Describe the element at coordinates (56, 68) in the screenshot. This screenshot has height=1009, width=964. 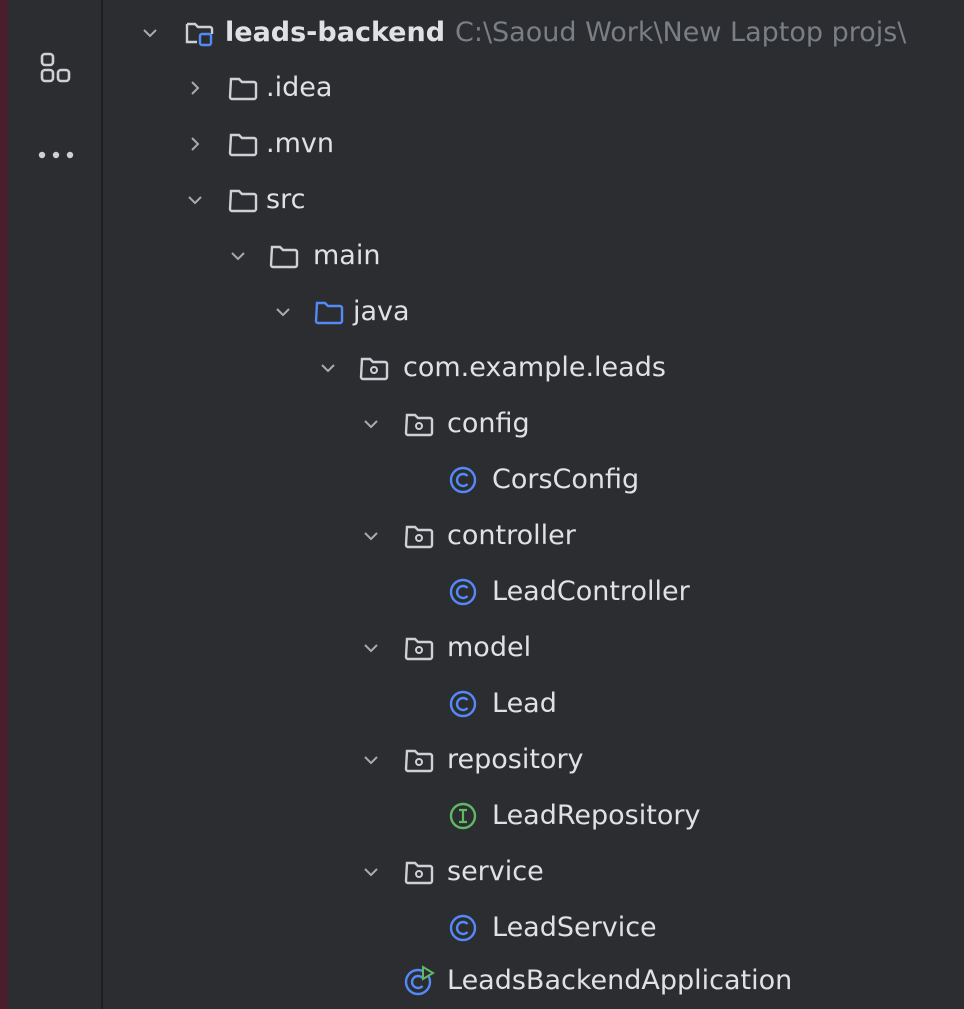
I see `project-structure-icon` at that location.